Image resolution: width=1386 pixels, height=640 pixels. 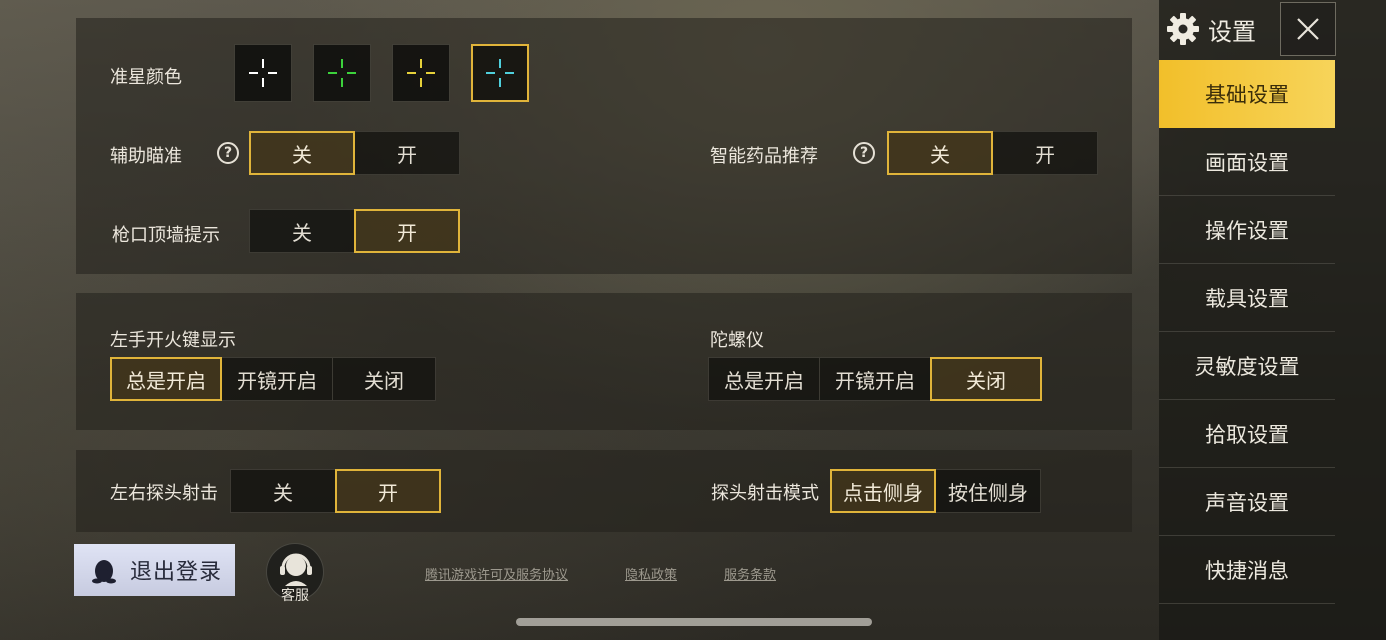 What do you see at coordinates (104, 572) in the screenshot?
I see `qq-penguin-icon` at bounding box center [104, 572].